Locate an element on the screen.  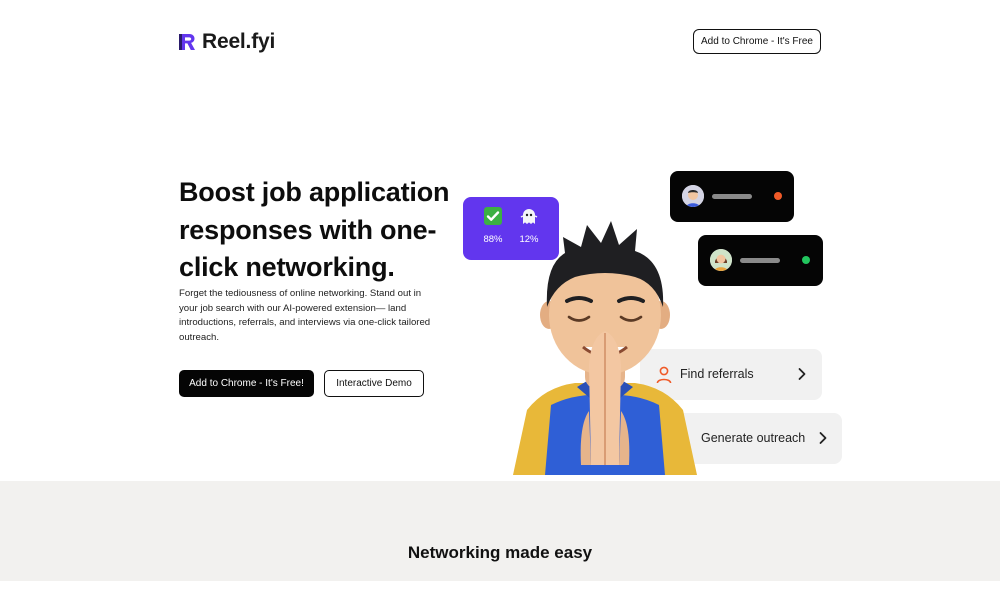
stat-success-value: 88% is located at coordinates (493, 239).